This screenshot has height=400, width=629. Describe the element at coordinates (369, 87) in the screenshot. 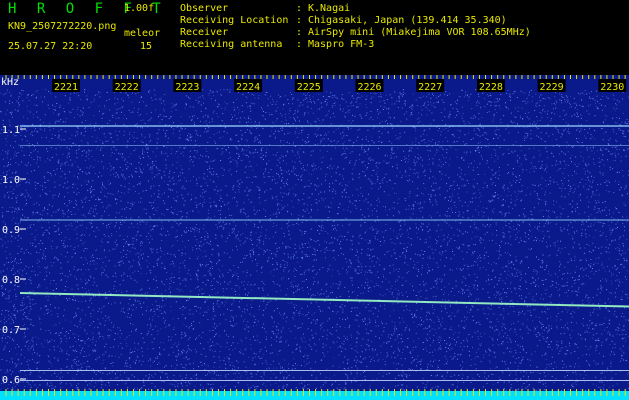

I see `x-tick-label: 2226` at that location.